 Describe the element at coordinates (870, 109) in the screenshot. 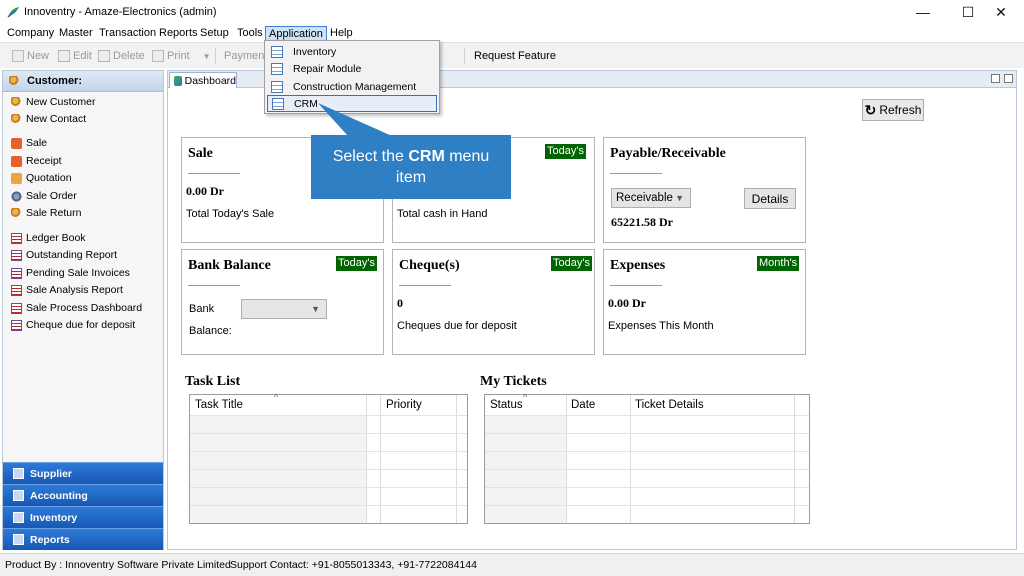

I see `refresh-icon: ↻` at that location.